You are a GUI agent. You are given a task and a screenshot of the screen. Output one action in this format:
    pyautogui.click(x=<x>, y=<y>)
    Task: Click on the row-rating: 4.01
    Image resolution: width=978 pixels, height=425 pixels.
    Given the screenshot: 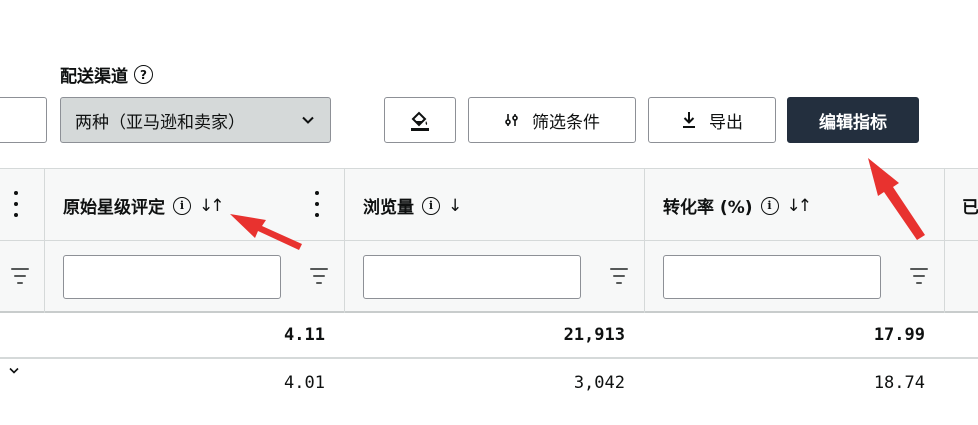 What is the action you would take?
    pyautogui.click(x=304, y=383)
    